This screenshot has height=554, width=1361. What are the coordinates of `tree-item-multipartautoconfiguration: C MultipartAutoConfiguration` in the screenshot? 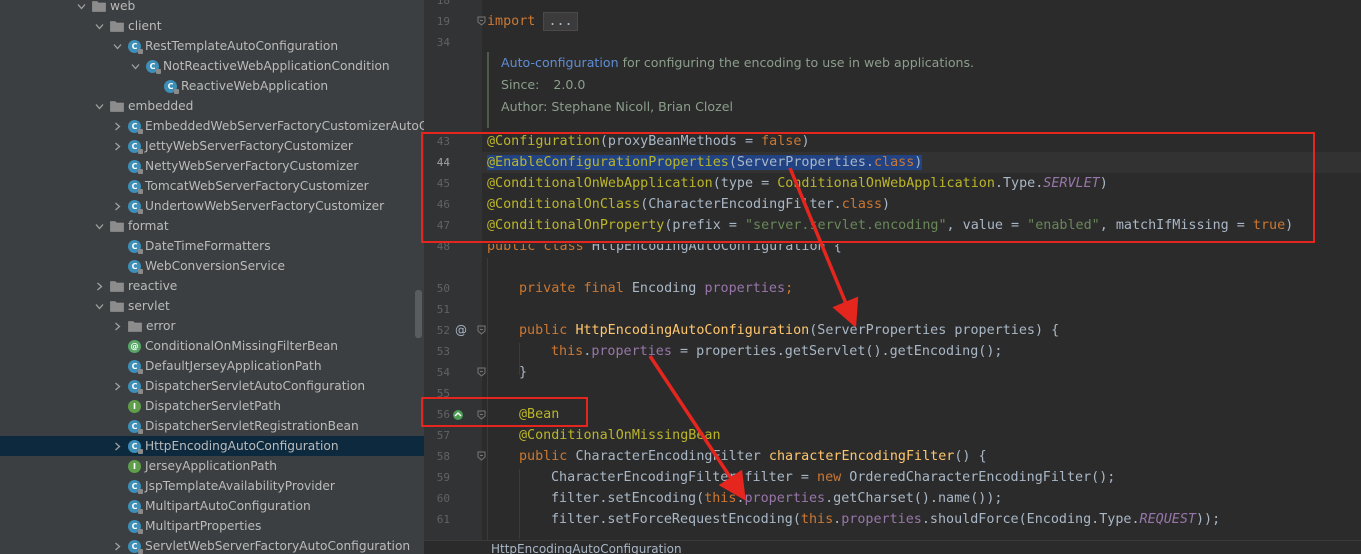 It's located at (212, 506).